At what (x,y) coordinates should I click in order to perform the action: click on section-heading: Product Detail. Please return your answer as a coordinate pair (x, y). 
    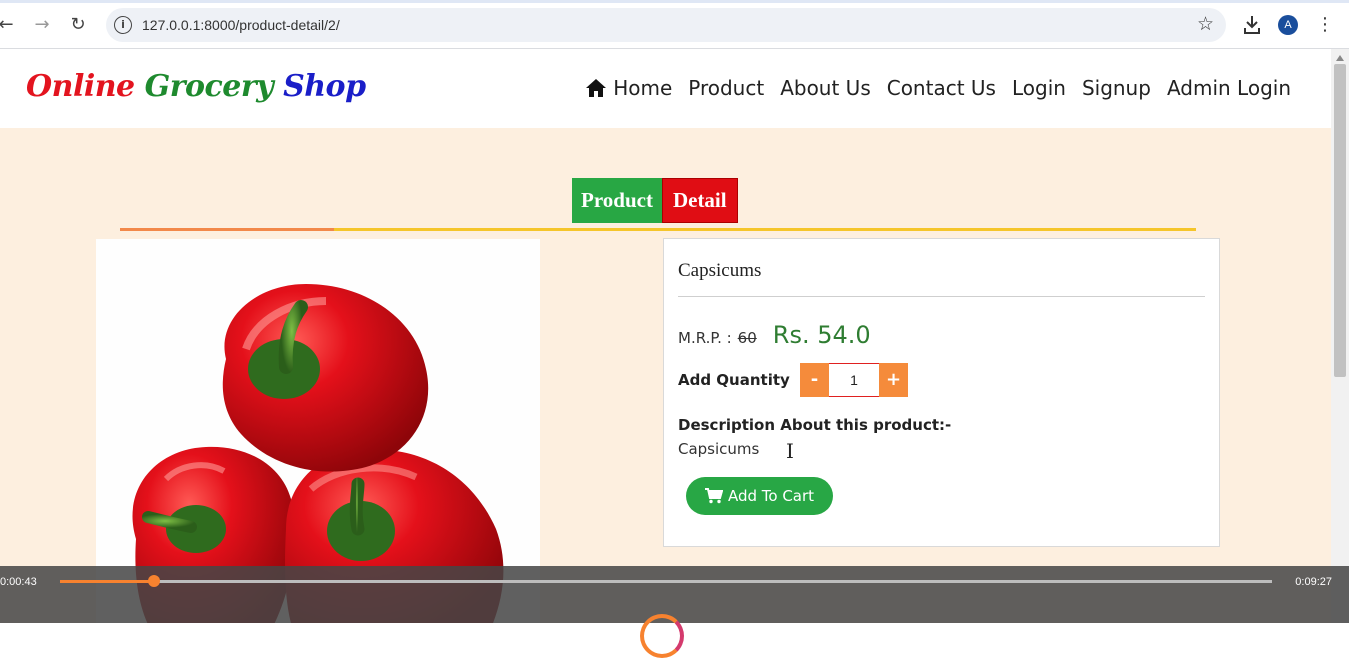
    Looking at the image, I should click on (655, 200).